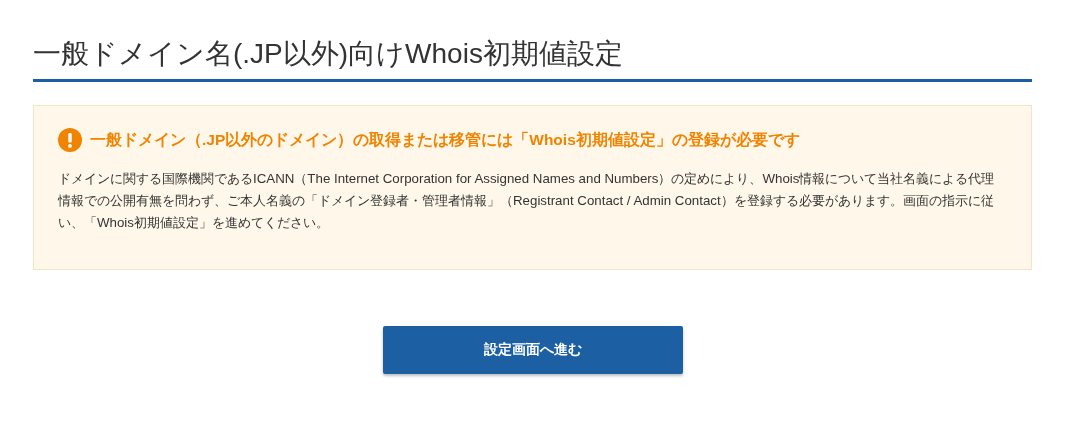 This screenshot has width=1070, height=428. Describe the element at coordinates (533, 350) in the screenshot. I see `proceed-button: 設定画面へ進む` at that location.